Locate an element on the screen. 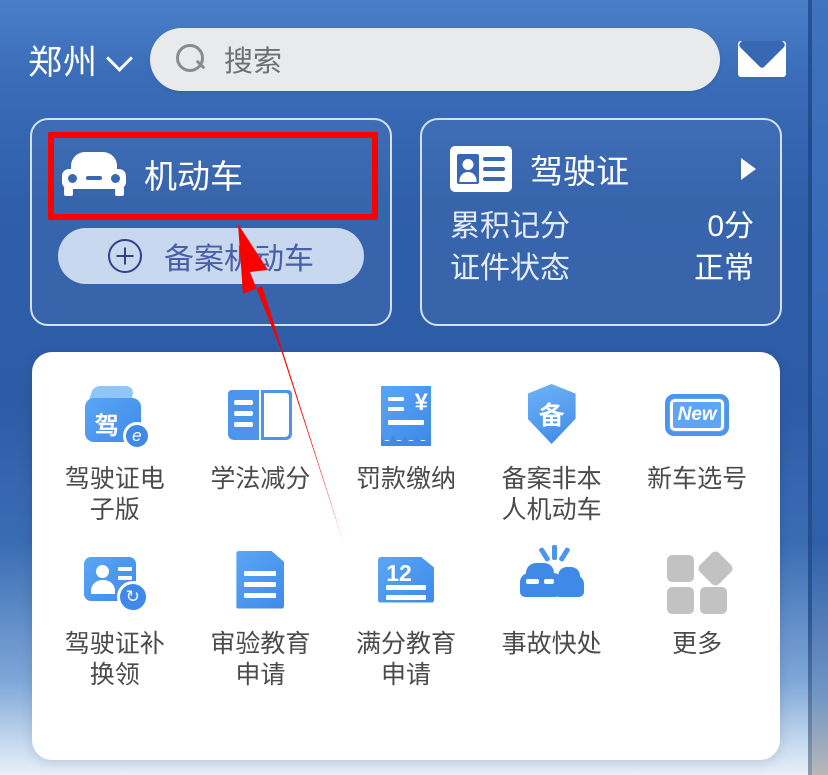 Image resolution: width=828 pixels, height=775 pixels. shield-record-icon: 备 is located at coordinates (552, 416).